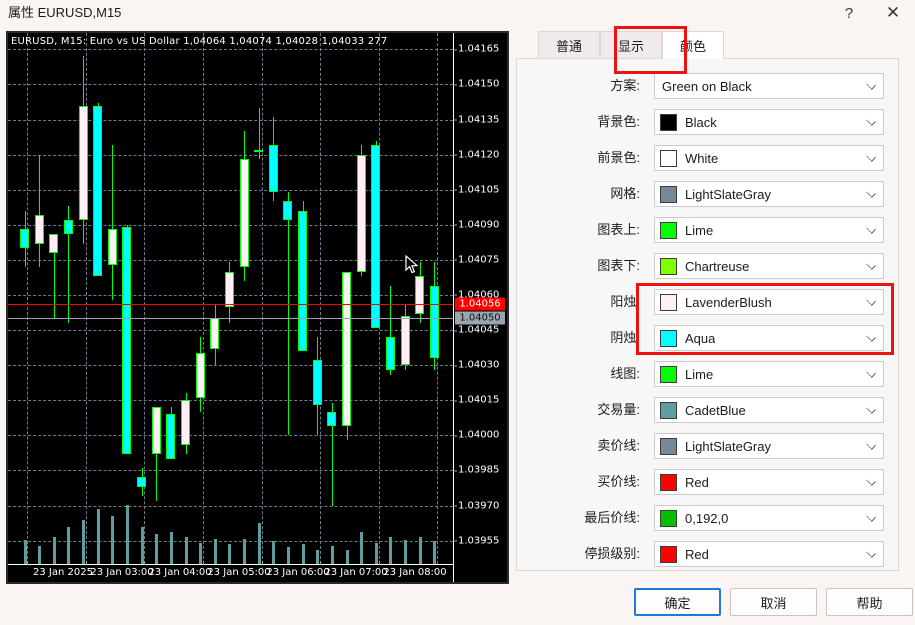  I want to click on title-bar: 属性 EURUSD,M15 ? ✕, so click(457, 13).